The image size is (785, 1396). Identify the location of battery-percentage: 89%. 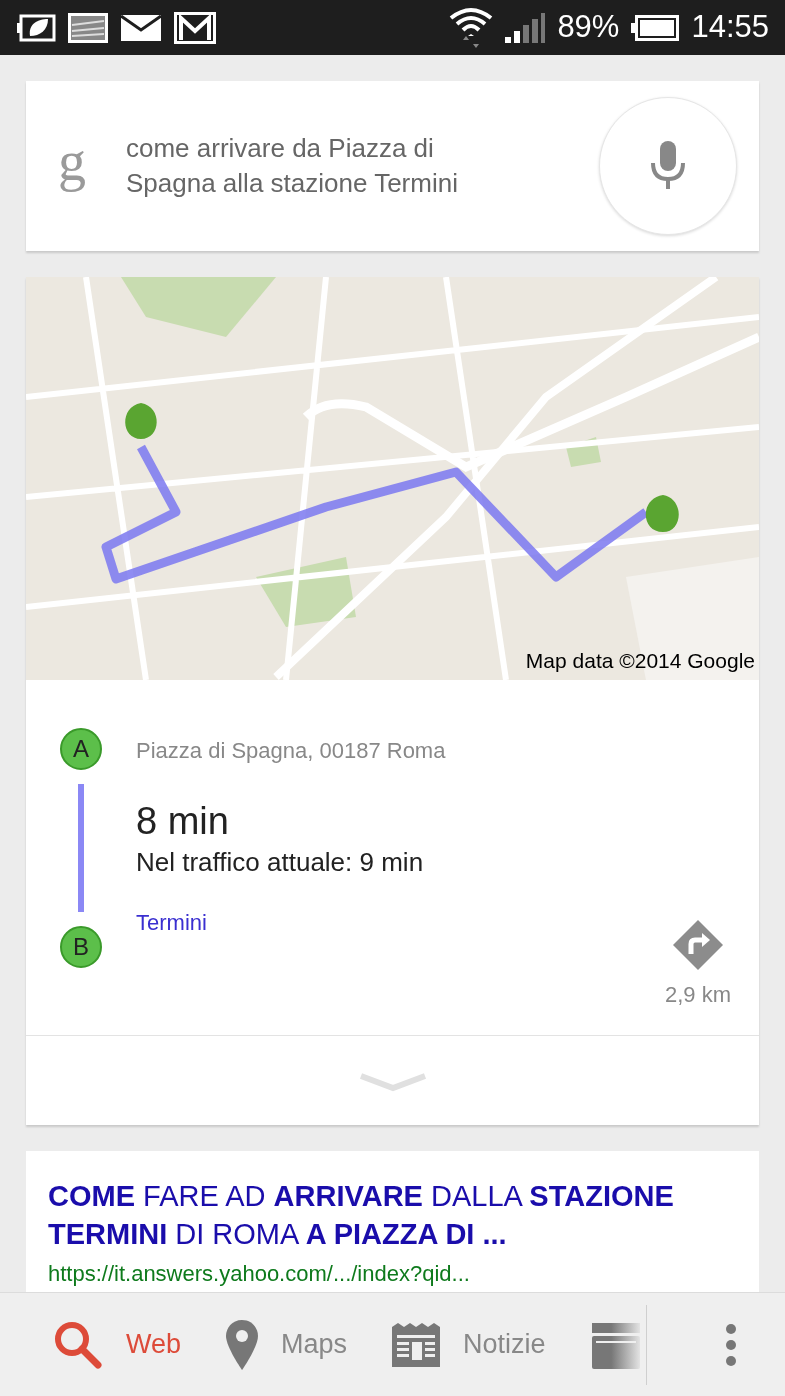
(588, 27).